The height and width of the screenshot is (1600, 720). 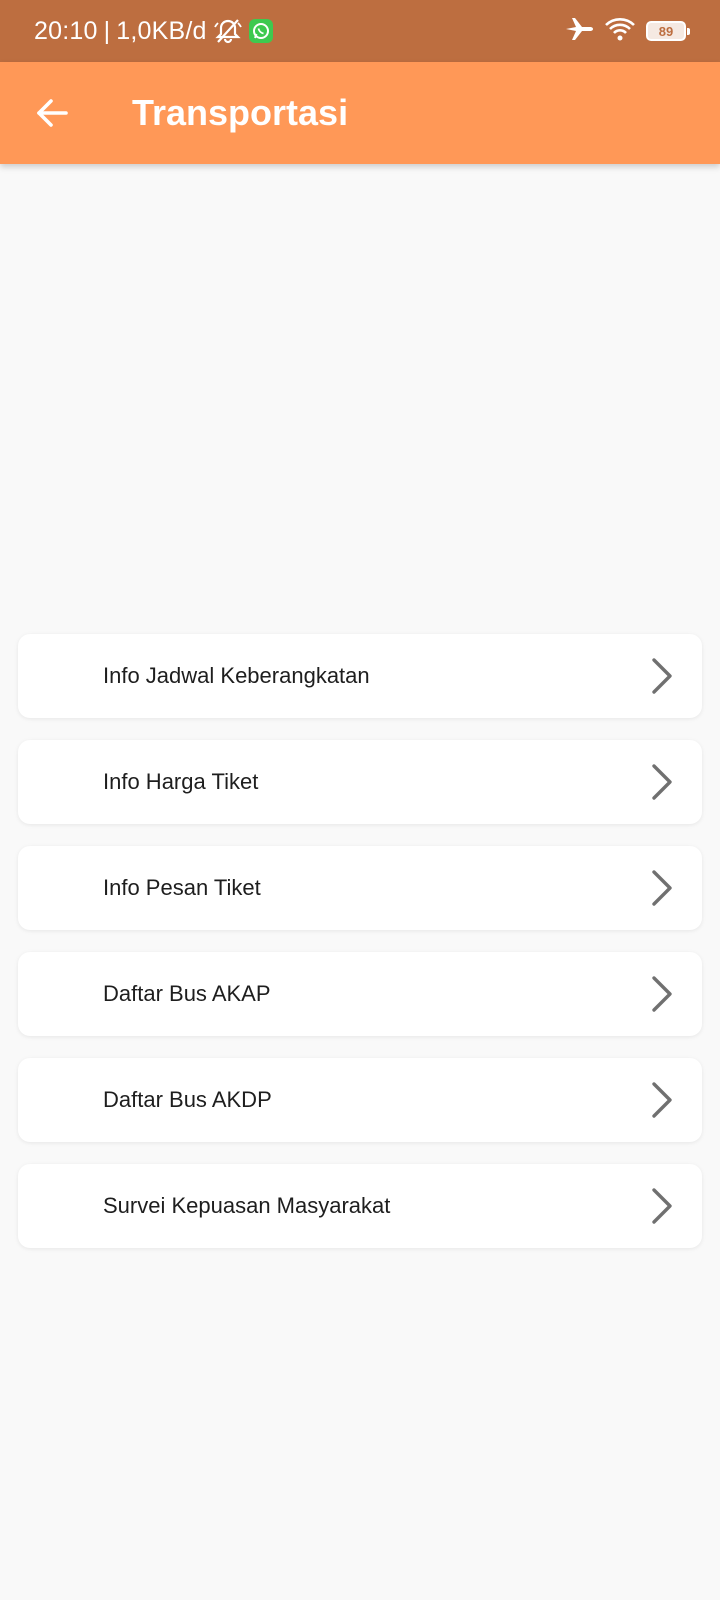 What do you see at coordinates (240, 112) in the screenshot?
I see `page-title: Transportasi` at bounding box center [240, 112].